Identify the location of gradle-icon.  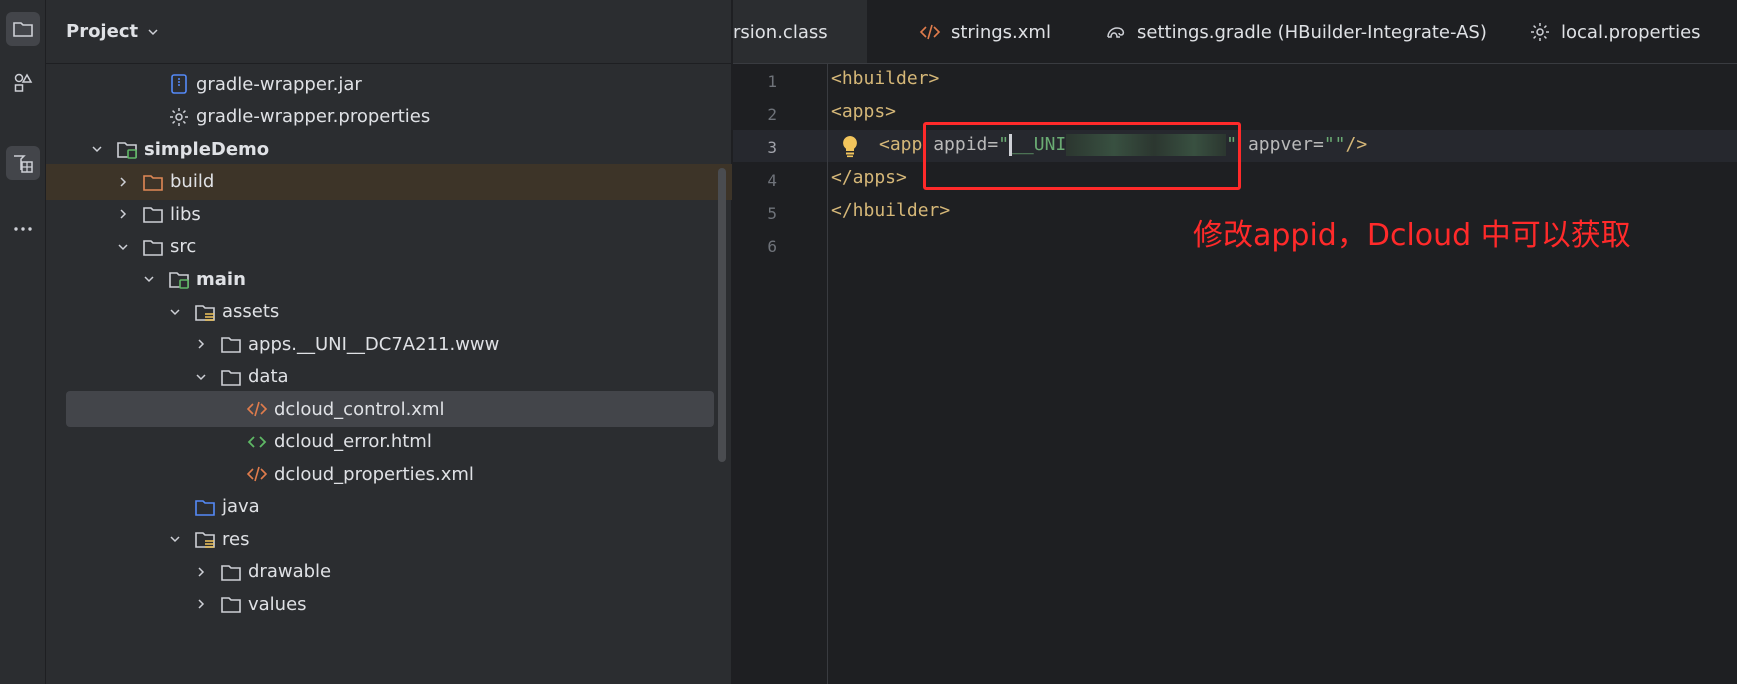
(1116, 32).